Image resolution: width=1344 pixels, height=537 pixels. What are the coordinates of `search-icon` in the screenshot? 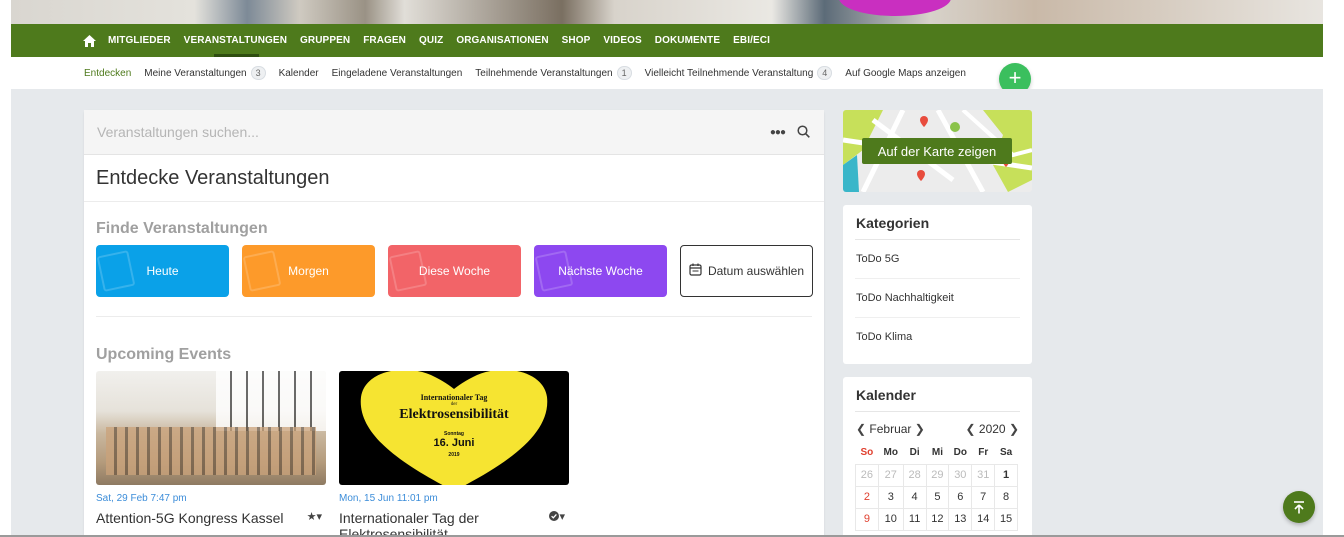 It's located at (804, 132).